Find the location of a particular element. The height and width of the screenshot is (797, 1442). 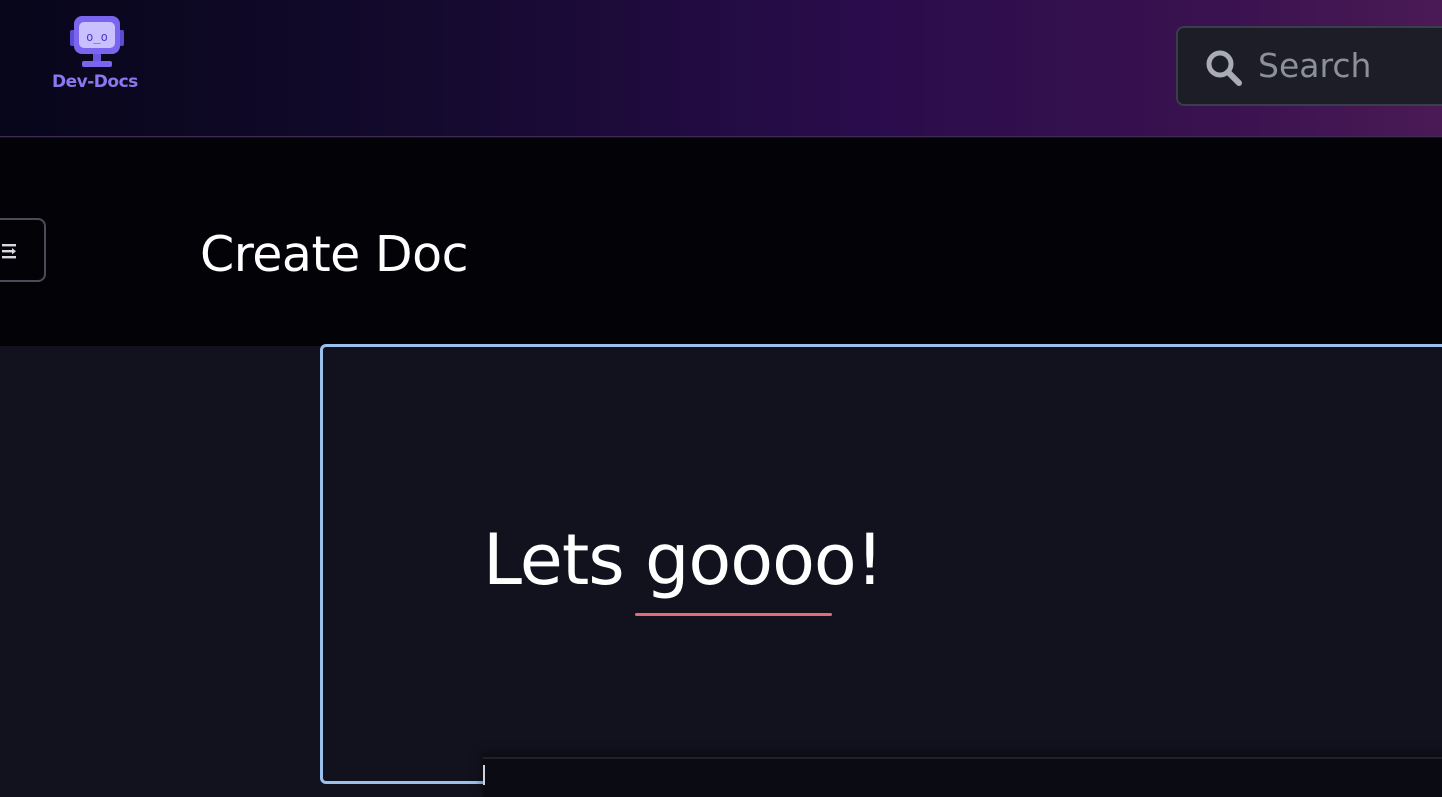

search-input: Search is located at coordinates (1309, 66).